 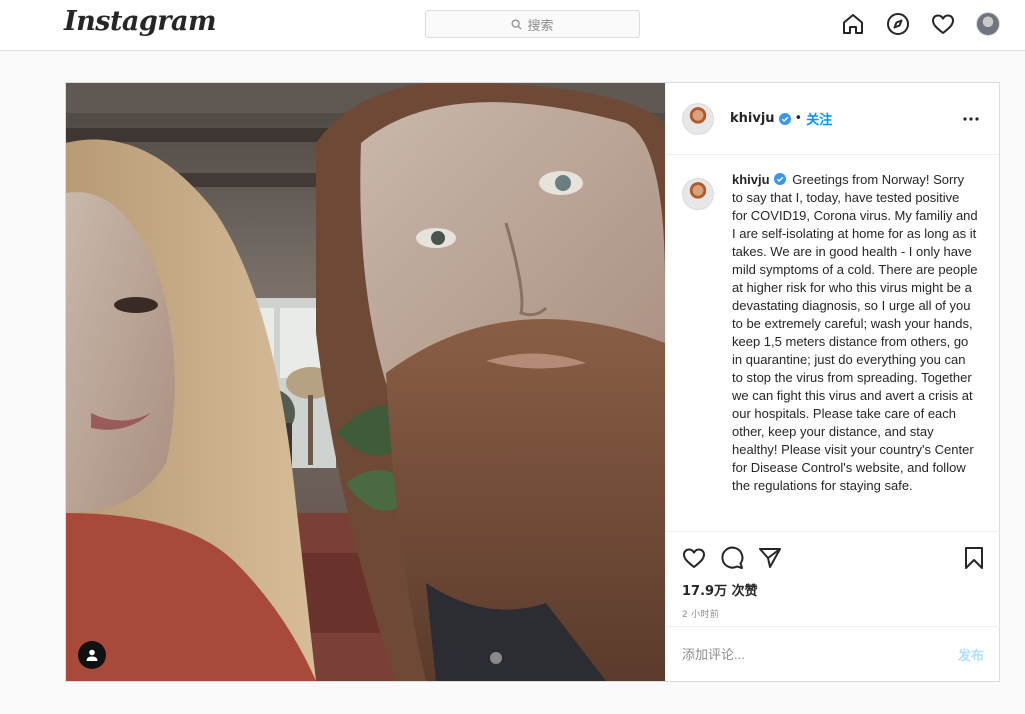 I want to click on share-icon, so click(x=770, y=558).